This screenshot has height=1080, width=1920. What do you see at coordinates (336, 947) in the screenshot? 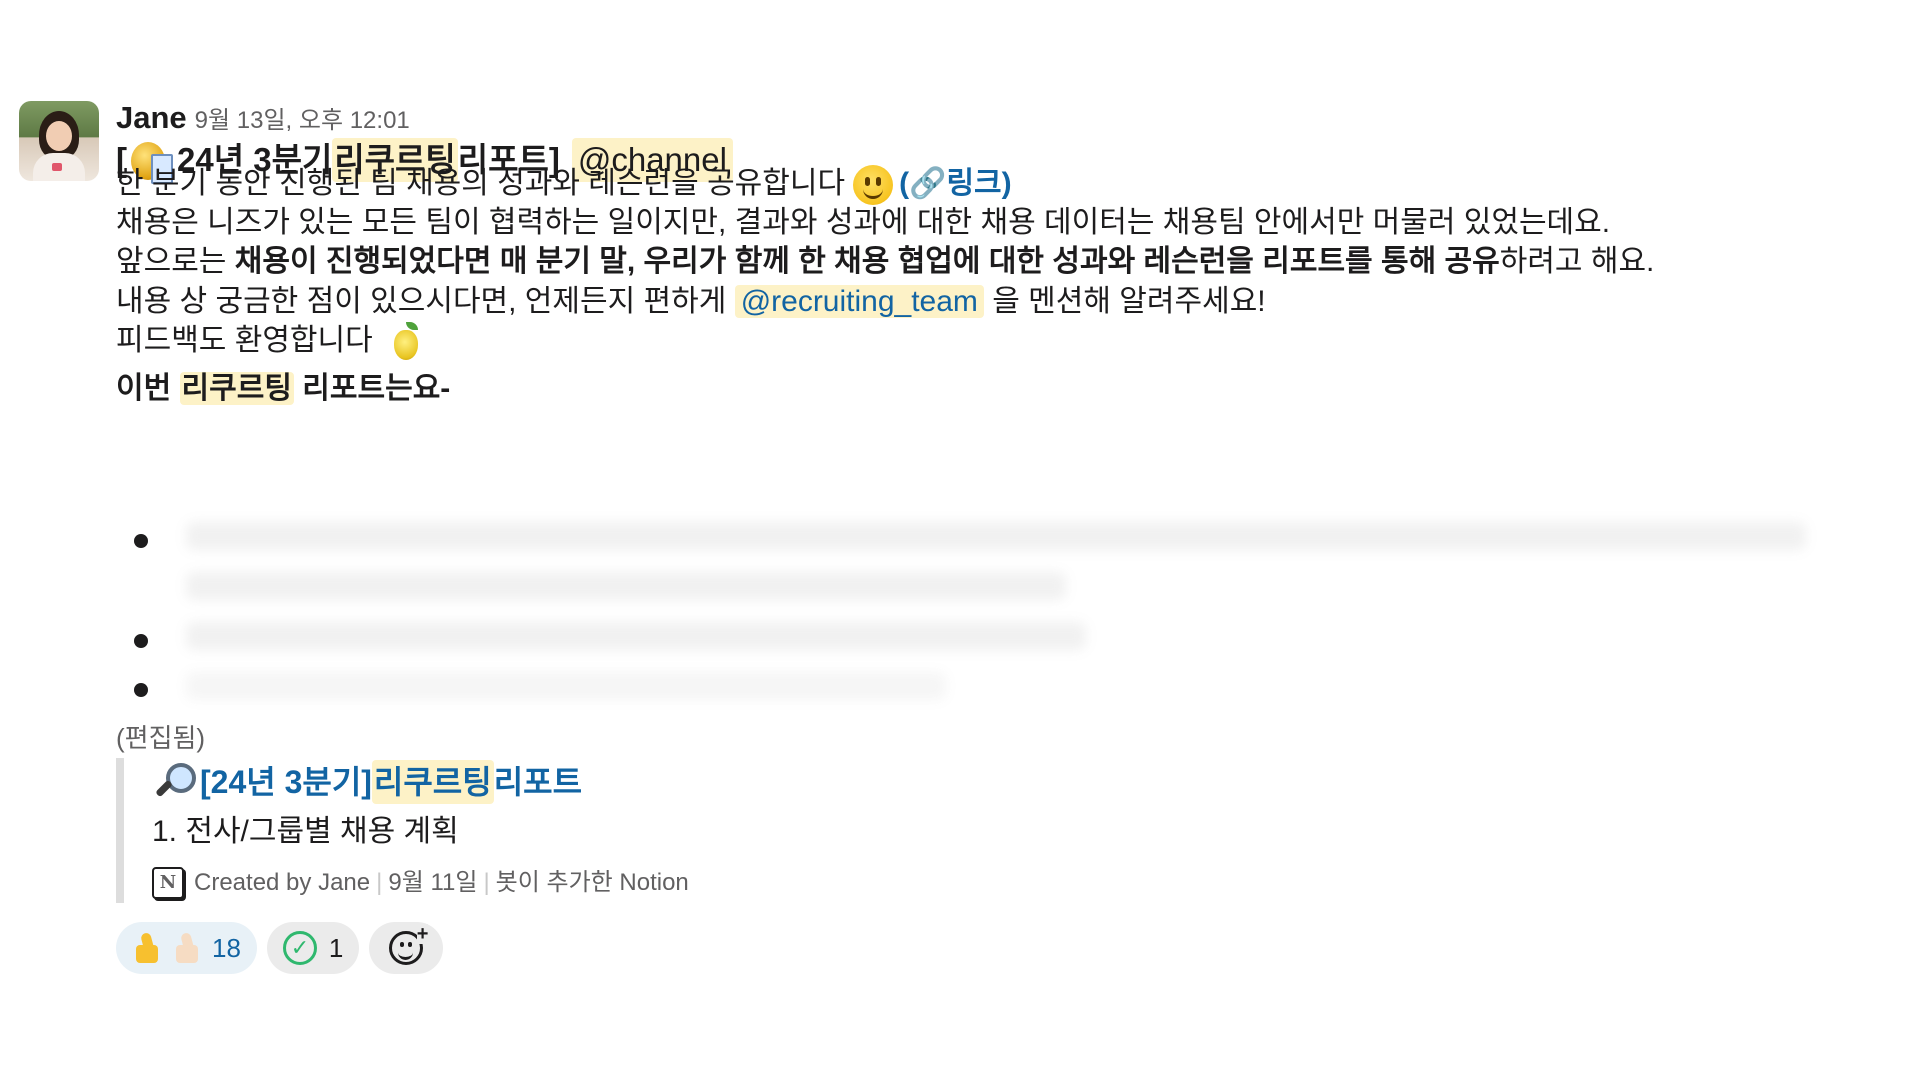
I see `reaction-count: 1` at bounding box center [336, 947].